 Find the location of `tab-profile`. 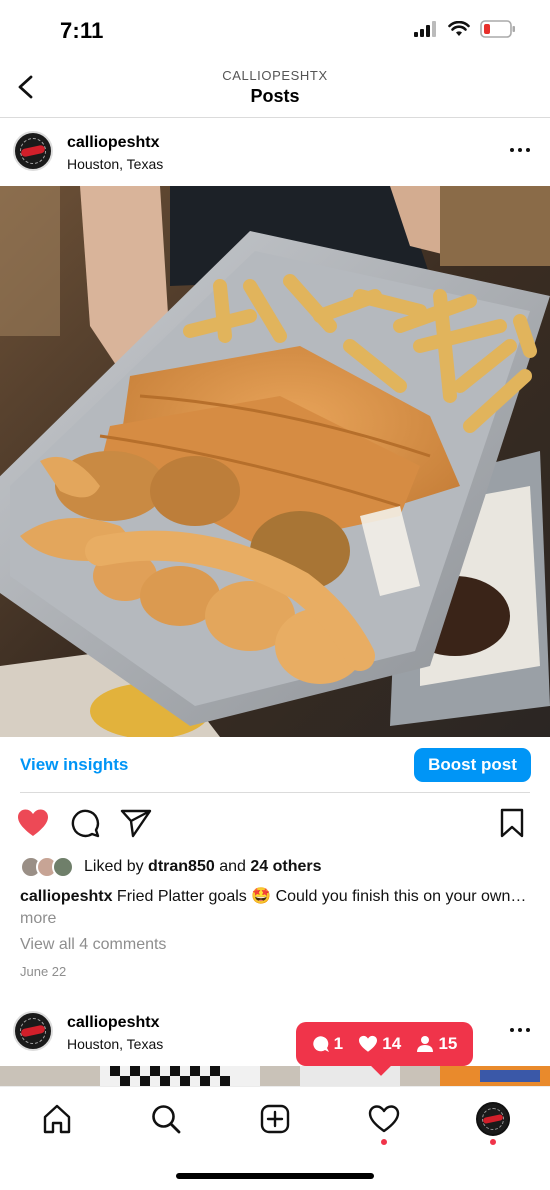

tab-profile is located at coordinates (493, 1122).